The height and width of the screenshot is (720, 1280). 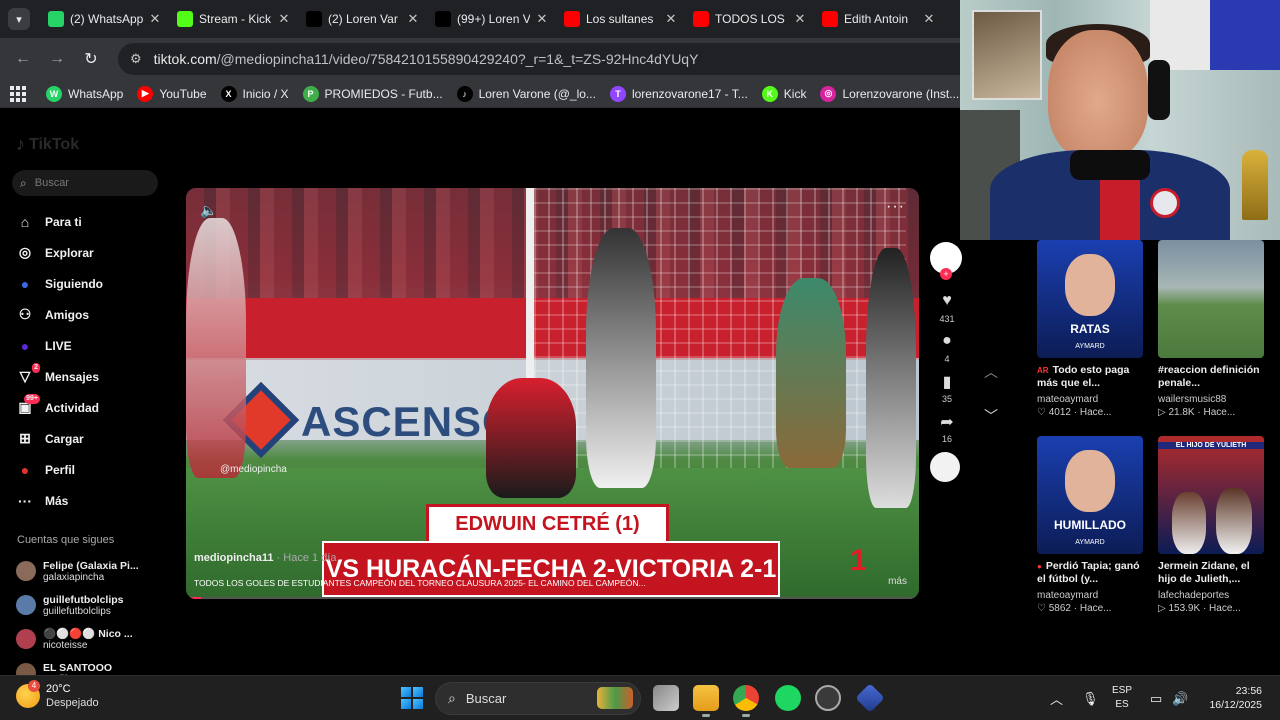 What do you see at coordinates (622, 19) in the screenshot?
I see `browser-tab: Los sultanes ✕` at bounding box center [622, 19].